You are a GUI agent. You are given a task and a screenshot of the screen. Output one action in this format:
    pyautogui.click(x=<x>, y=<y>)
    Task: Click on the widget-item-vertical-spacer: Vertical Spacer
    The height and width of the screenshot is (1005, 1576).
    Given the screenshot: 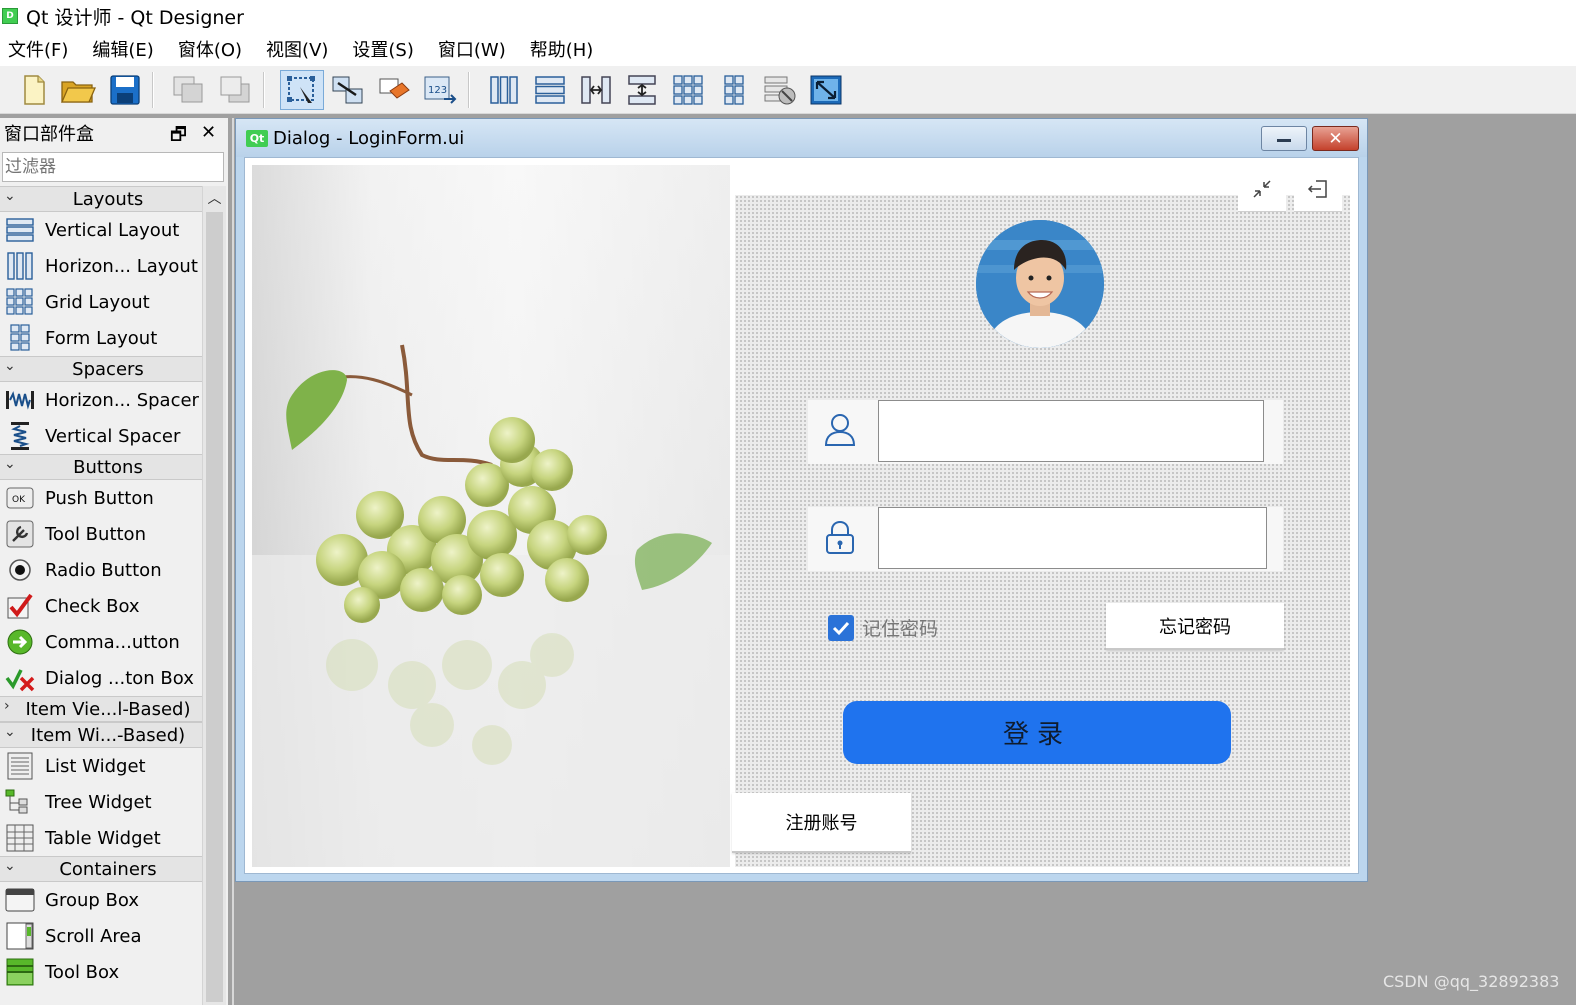 What is the action you would take?
    pyautogui.click(x=101, y=436)
    